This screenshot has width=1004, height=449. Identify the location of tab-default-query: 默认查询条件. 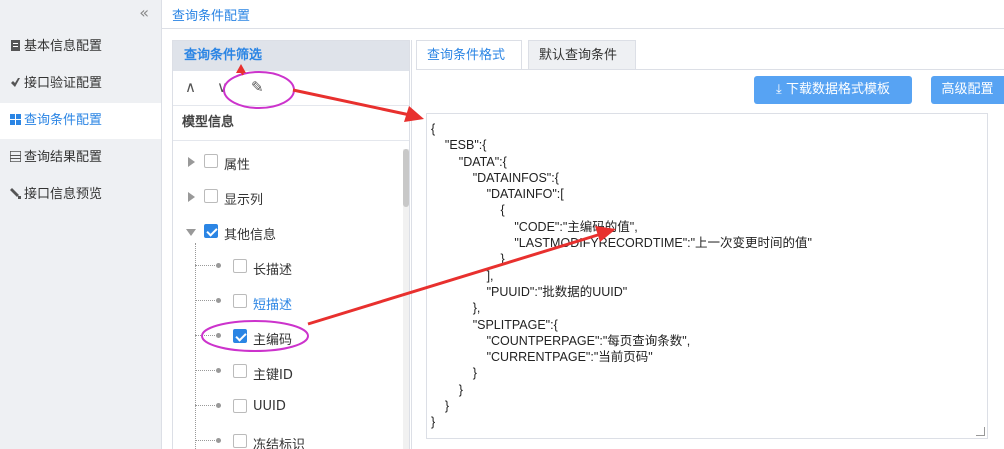
(582, 55).